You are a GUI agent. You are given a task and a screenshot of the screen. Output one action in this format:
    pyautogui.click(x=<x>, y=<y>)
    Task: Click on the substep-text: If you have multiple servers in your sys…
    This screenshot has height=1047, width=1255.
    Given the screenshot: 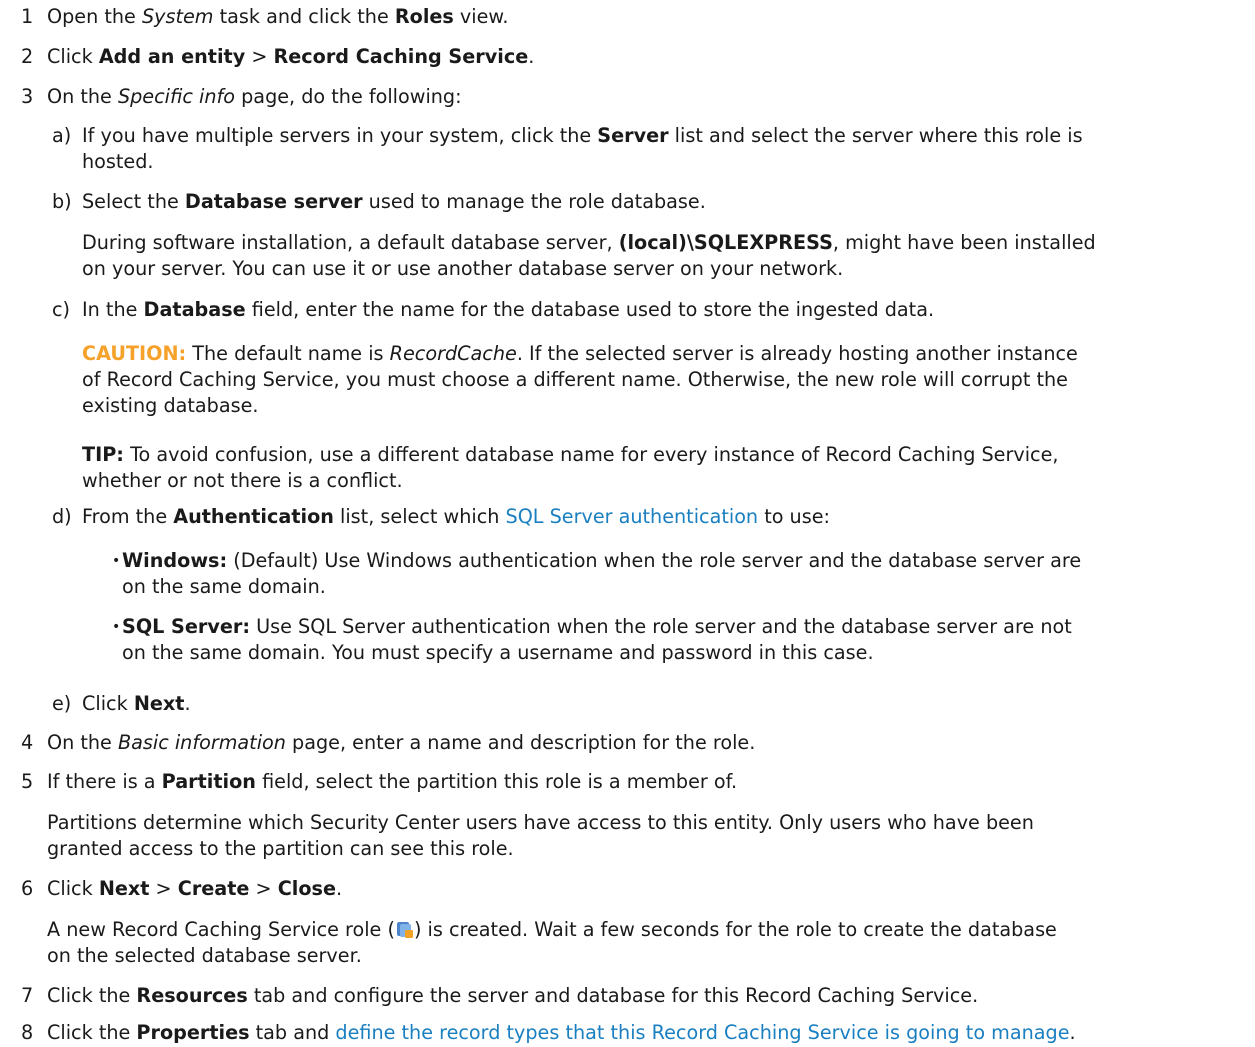 What is the action you would take?
    pyautogui.click(x=582, y=135)
    